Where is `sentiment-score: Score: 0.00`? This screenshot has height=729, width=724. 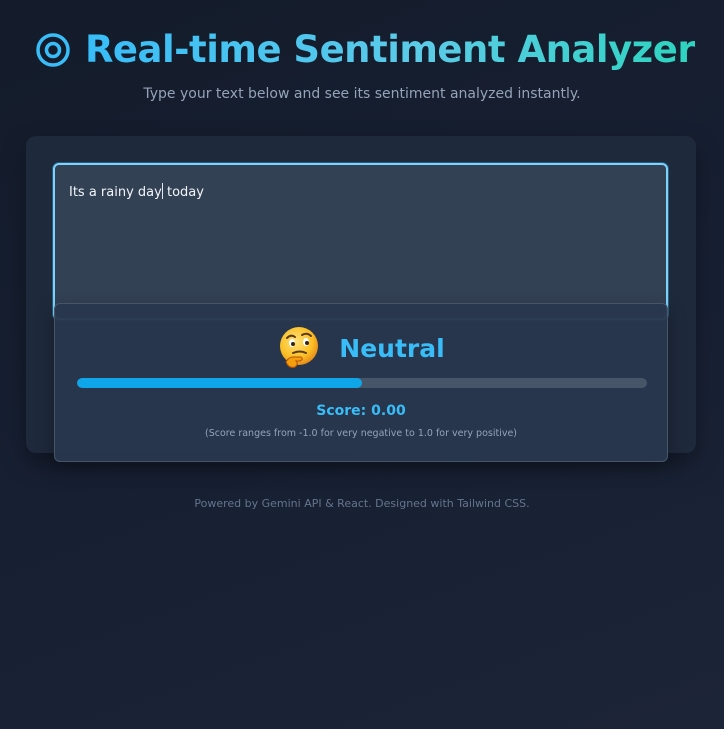 sentiment-score: Score: 0.00 is located at coordinates (361, 411).